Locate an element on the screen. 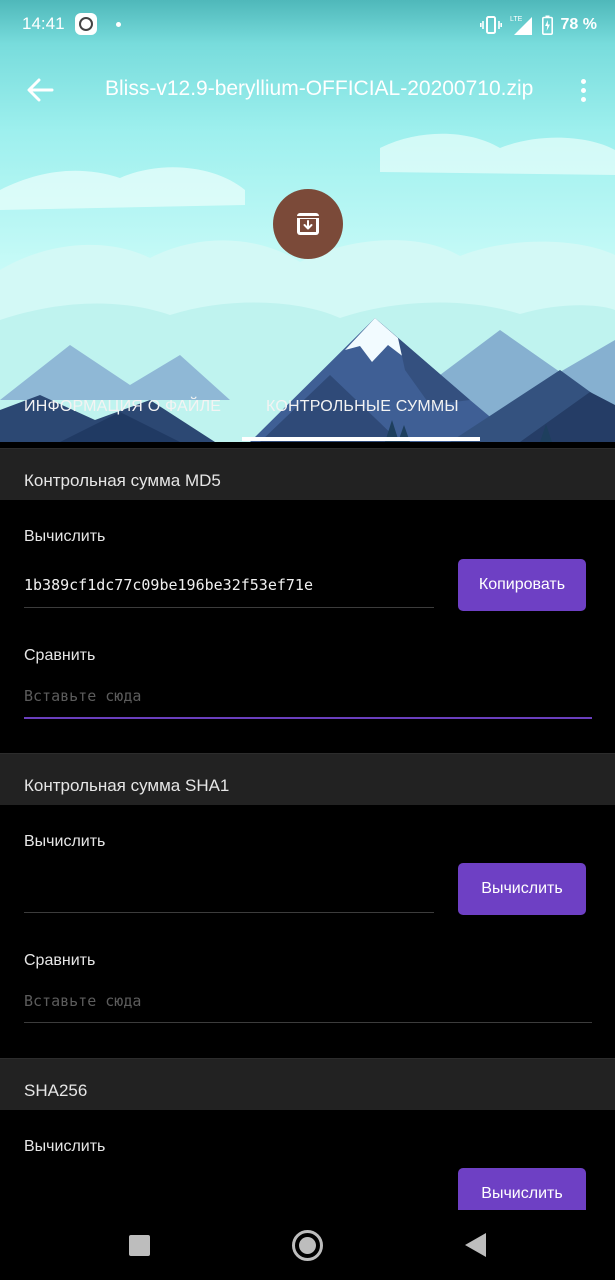 The image size is (615, 1280). sha1-compute-button: Вычислить is located at coordinates (522, 889).